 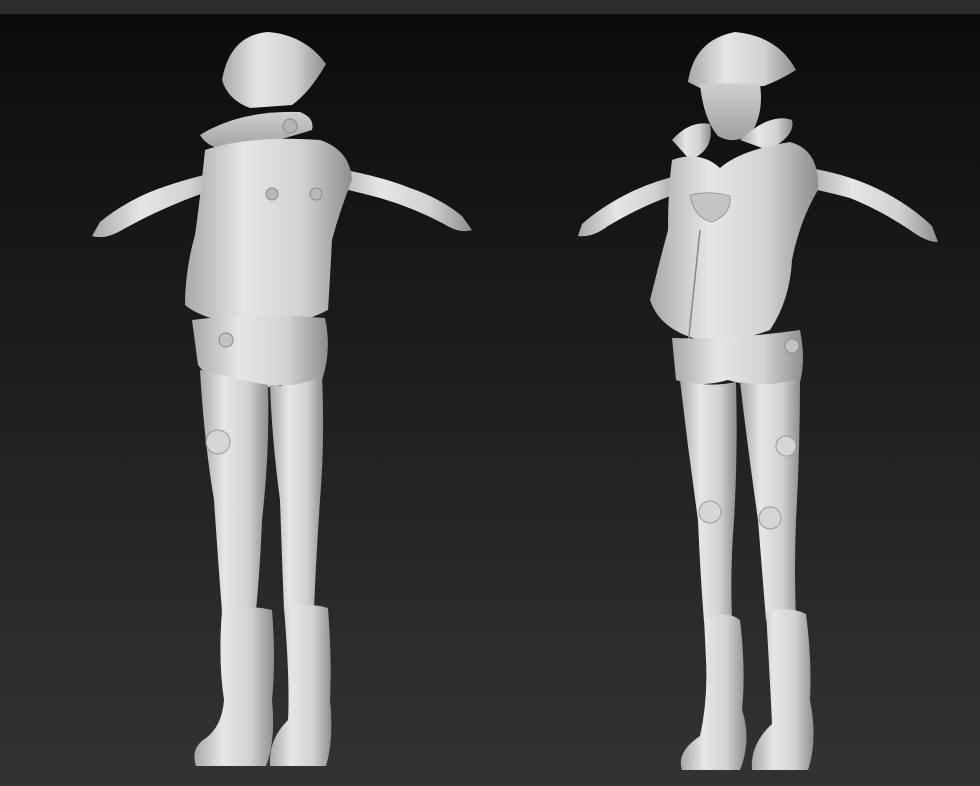 I want to click on left-boot-front, so click(x=713, y=692).